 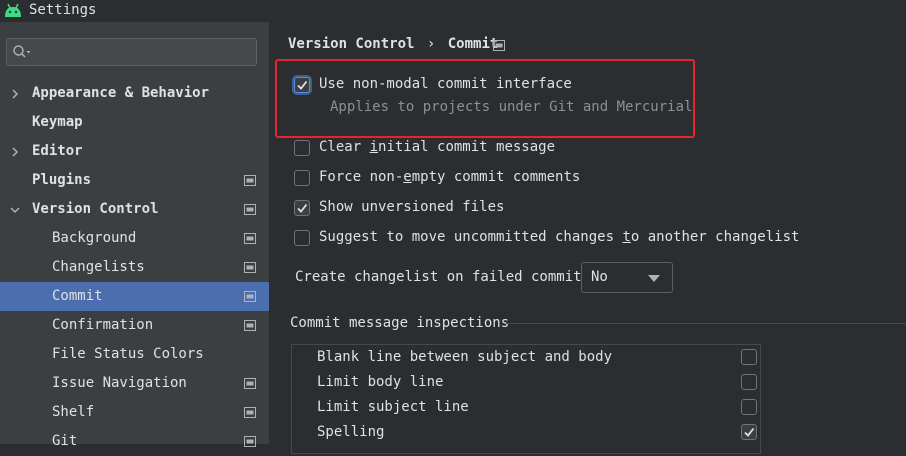 I want to click on non-modal-label: Use non-modal commit interface, so click(x=445, y=84).